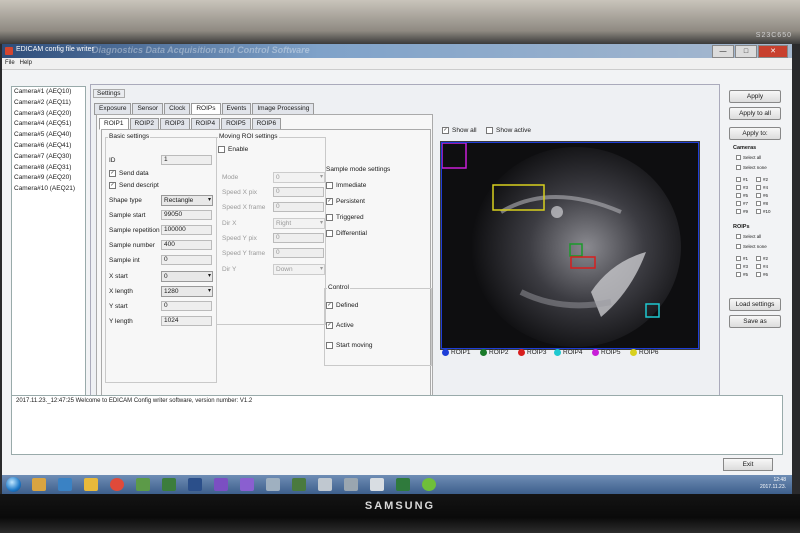  Describe the element at coordinates (342, 305) in the screenshot. I see `defined-checkbox: ✓ Defined` at that location.